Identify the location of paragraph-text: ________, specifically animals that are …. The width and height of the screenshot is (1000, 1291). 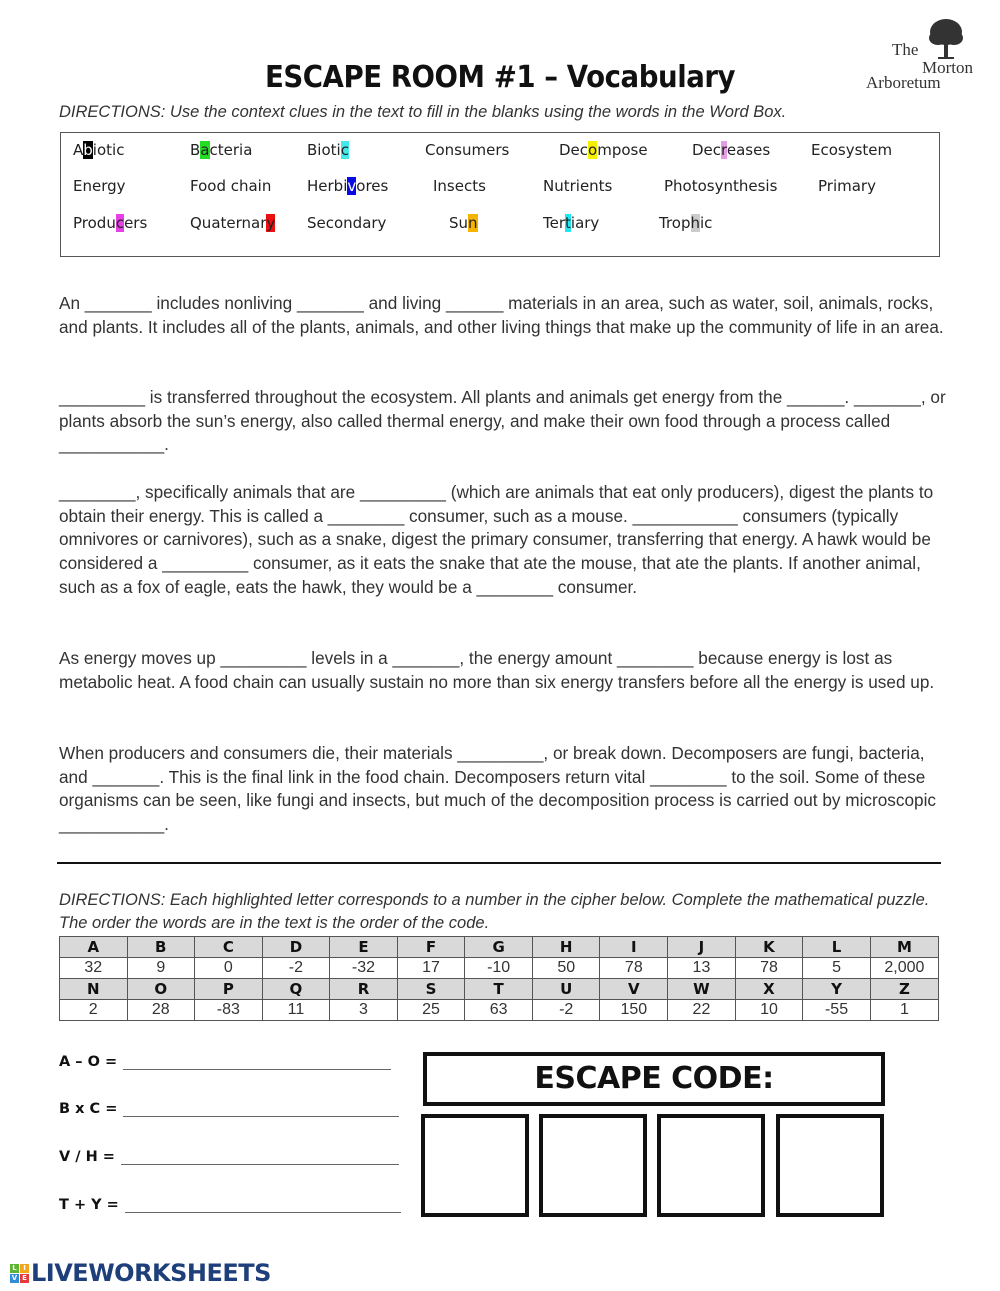
(496, 539).